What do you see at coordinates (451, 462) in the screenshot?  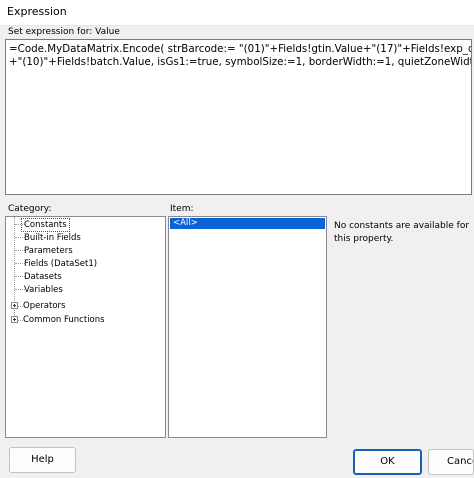 I see `cancel-button: Cancel` at bounding box center [451, 462].